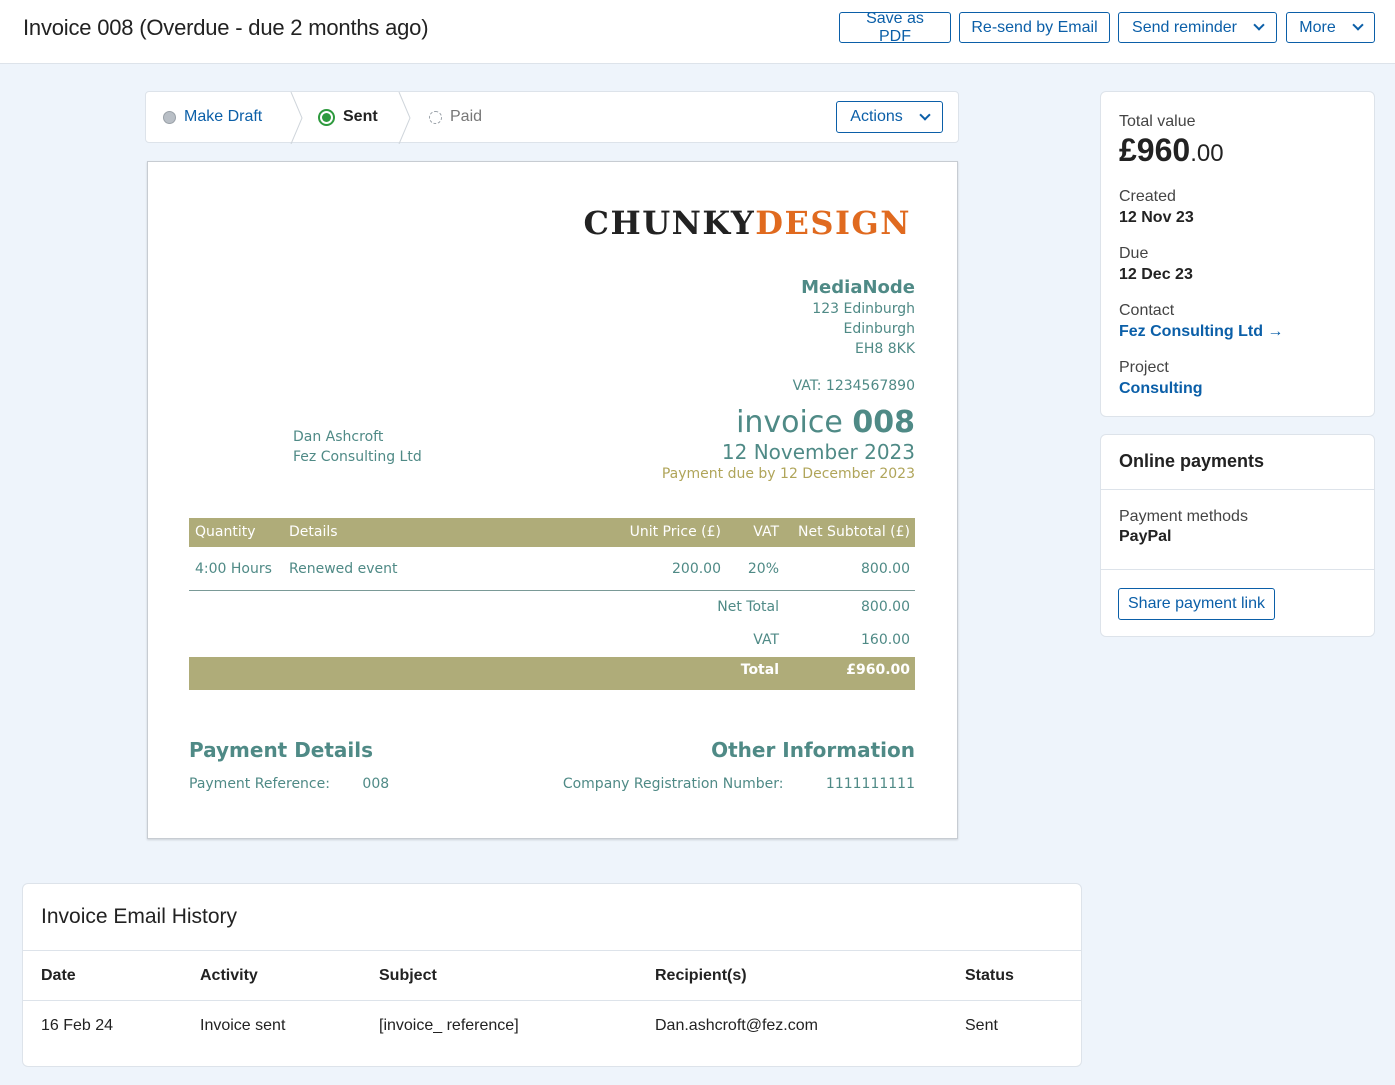 Image resolution: width=1395 pixels, height=1085 pixels. I want to click on due-field: Due 12 Dec 23, so click(1237, 265).